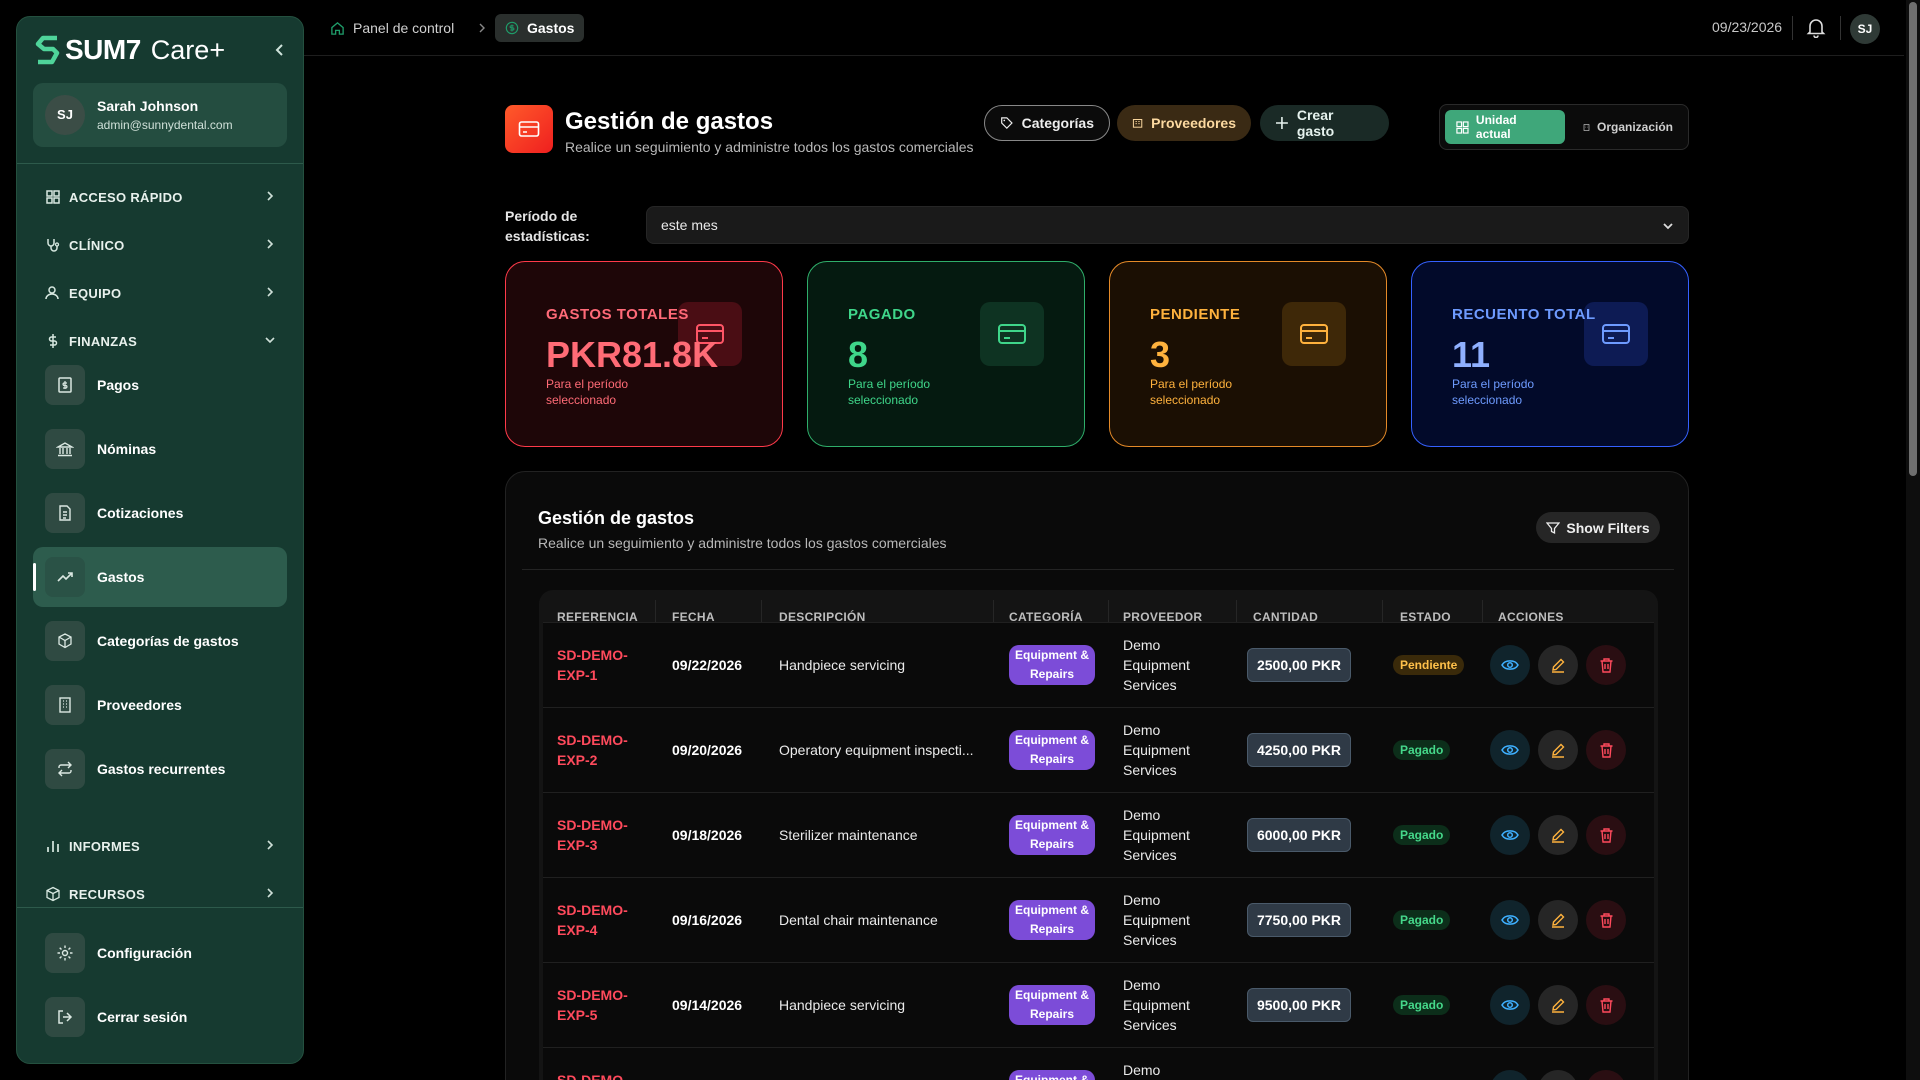  Describe the element at coordinates (1184, 123) in the screenshot. I see `suppliers-button: Proveedores` at that location.